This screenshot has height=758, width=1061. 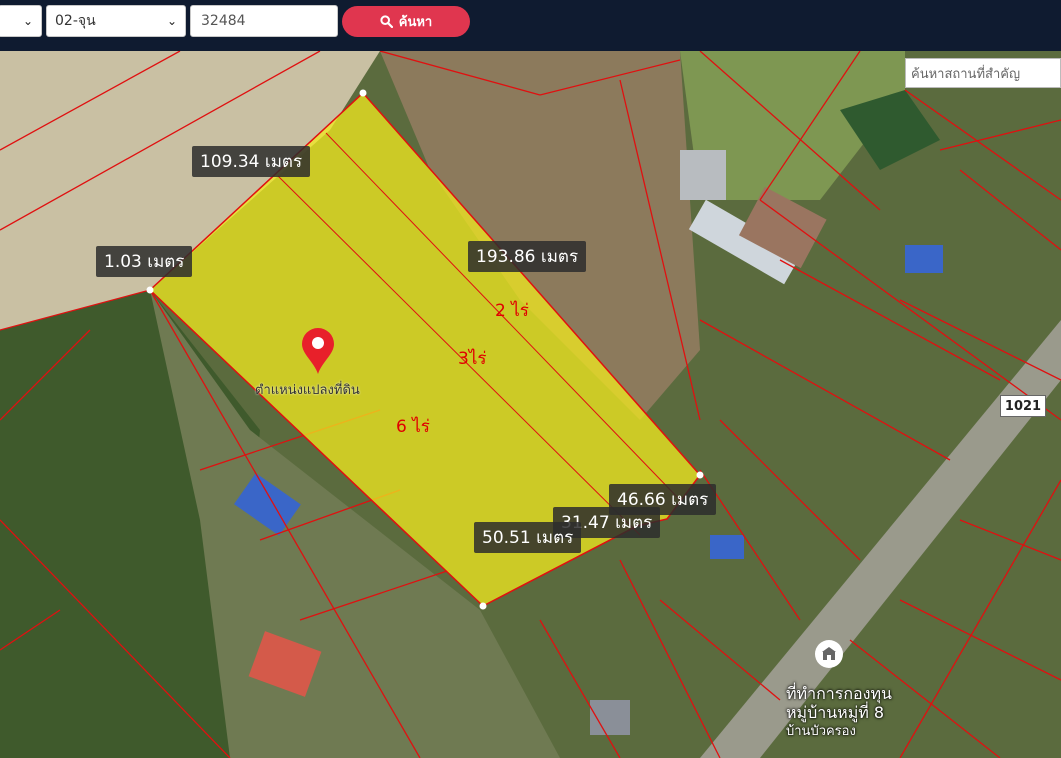 What do you see at coordinates (821, 731) in the screenshot?
I see `poi-label-line: บ้านบัวครอง` at bounding box center [821, 731].